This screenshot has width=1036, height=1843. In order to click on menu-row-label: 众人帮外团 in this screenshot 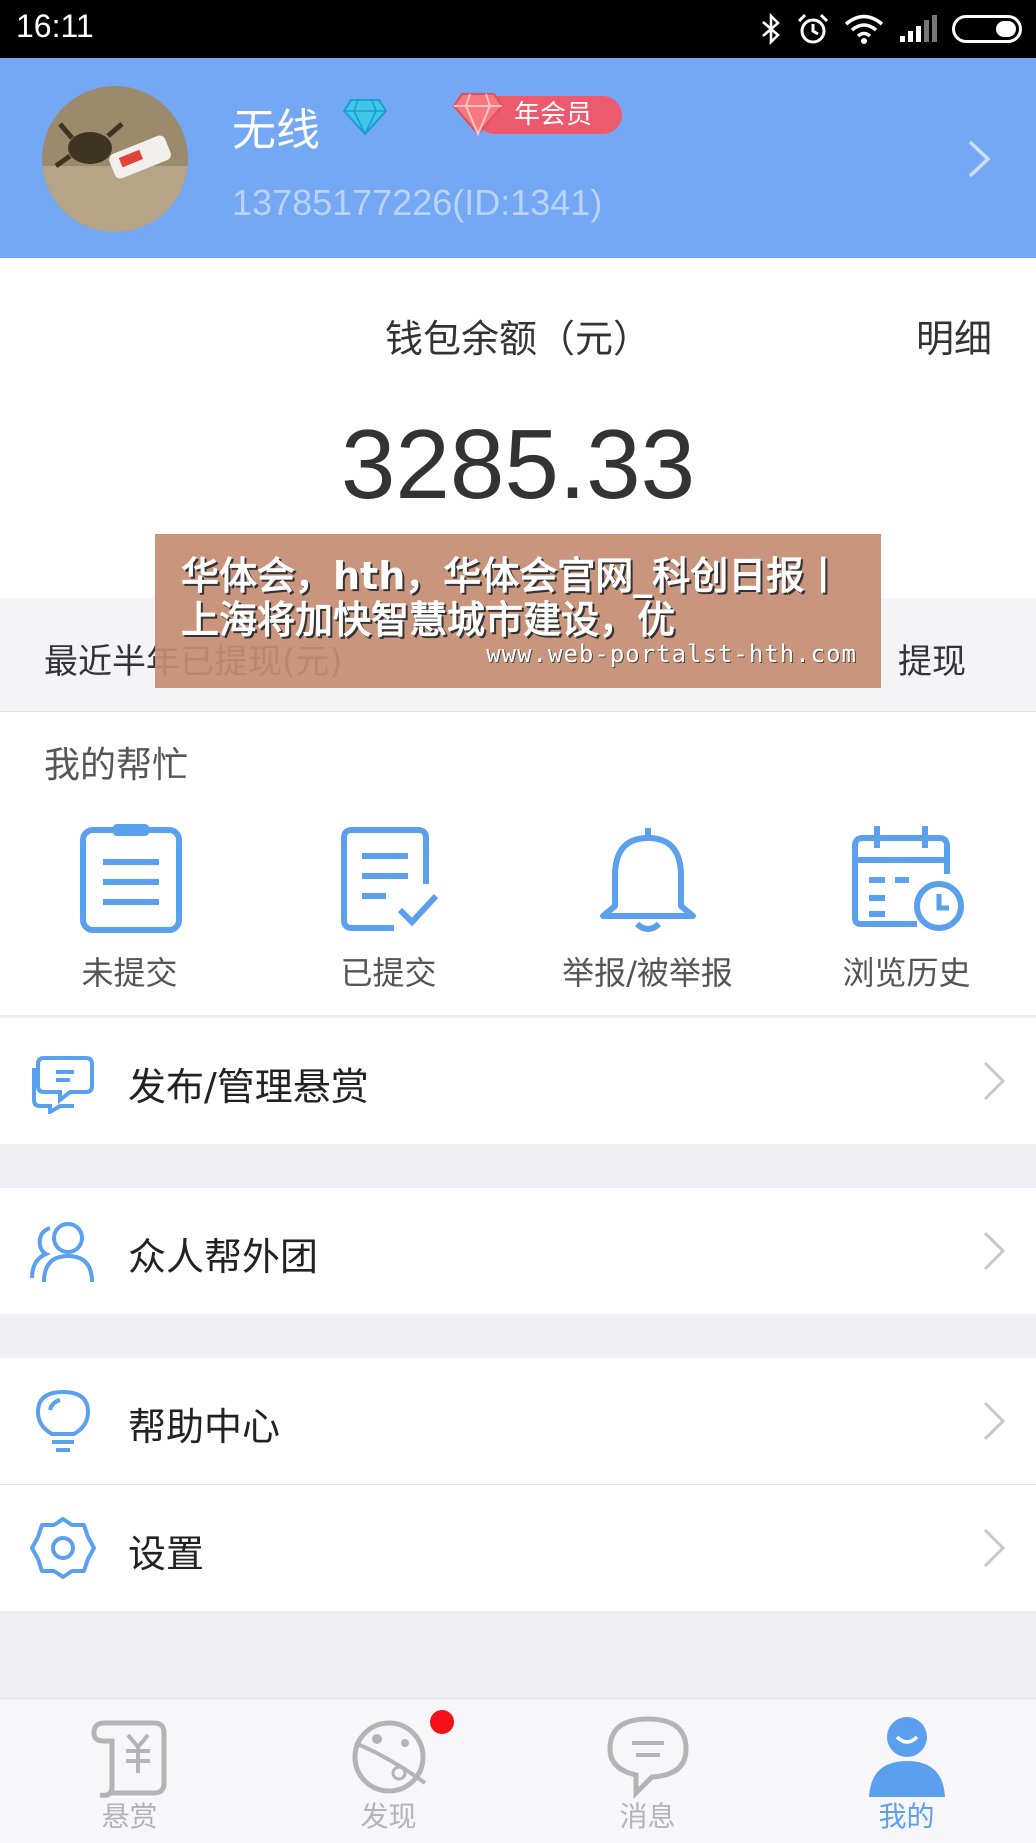, I will do `click(223, 1257)`.